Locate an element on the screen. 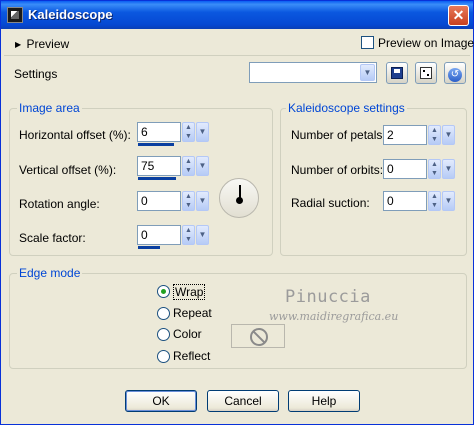 This screenshot has width=474, height=425. settings-dropdown: ▼ is located at coordinates (313, 72).